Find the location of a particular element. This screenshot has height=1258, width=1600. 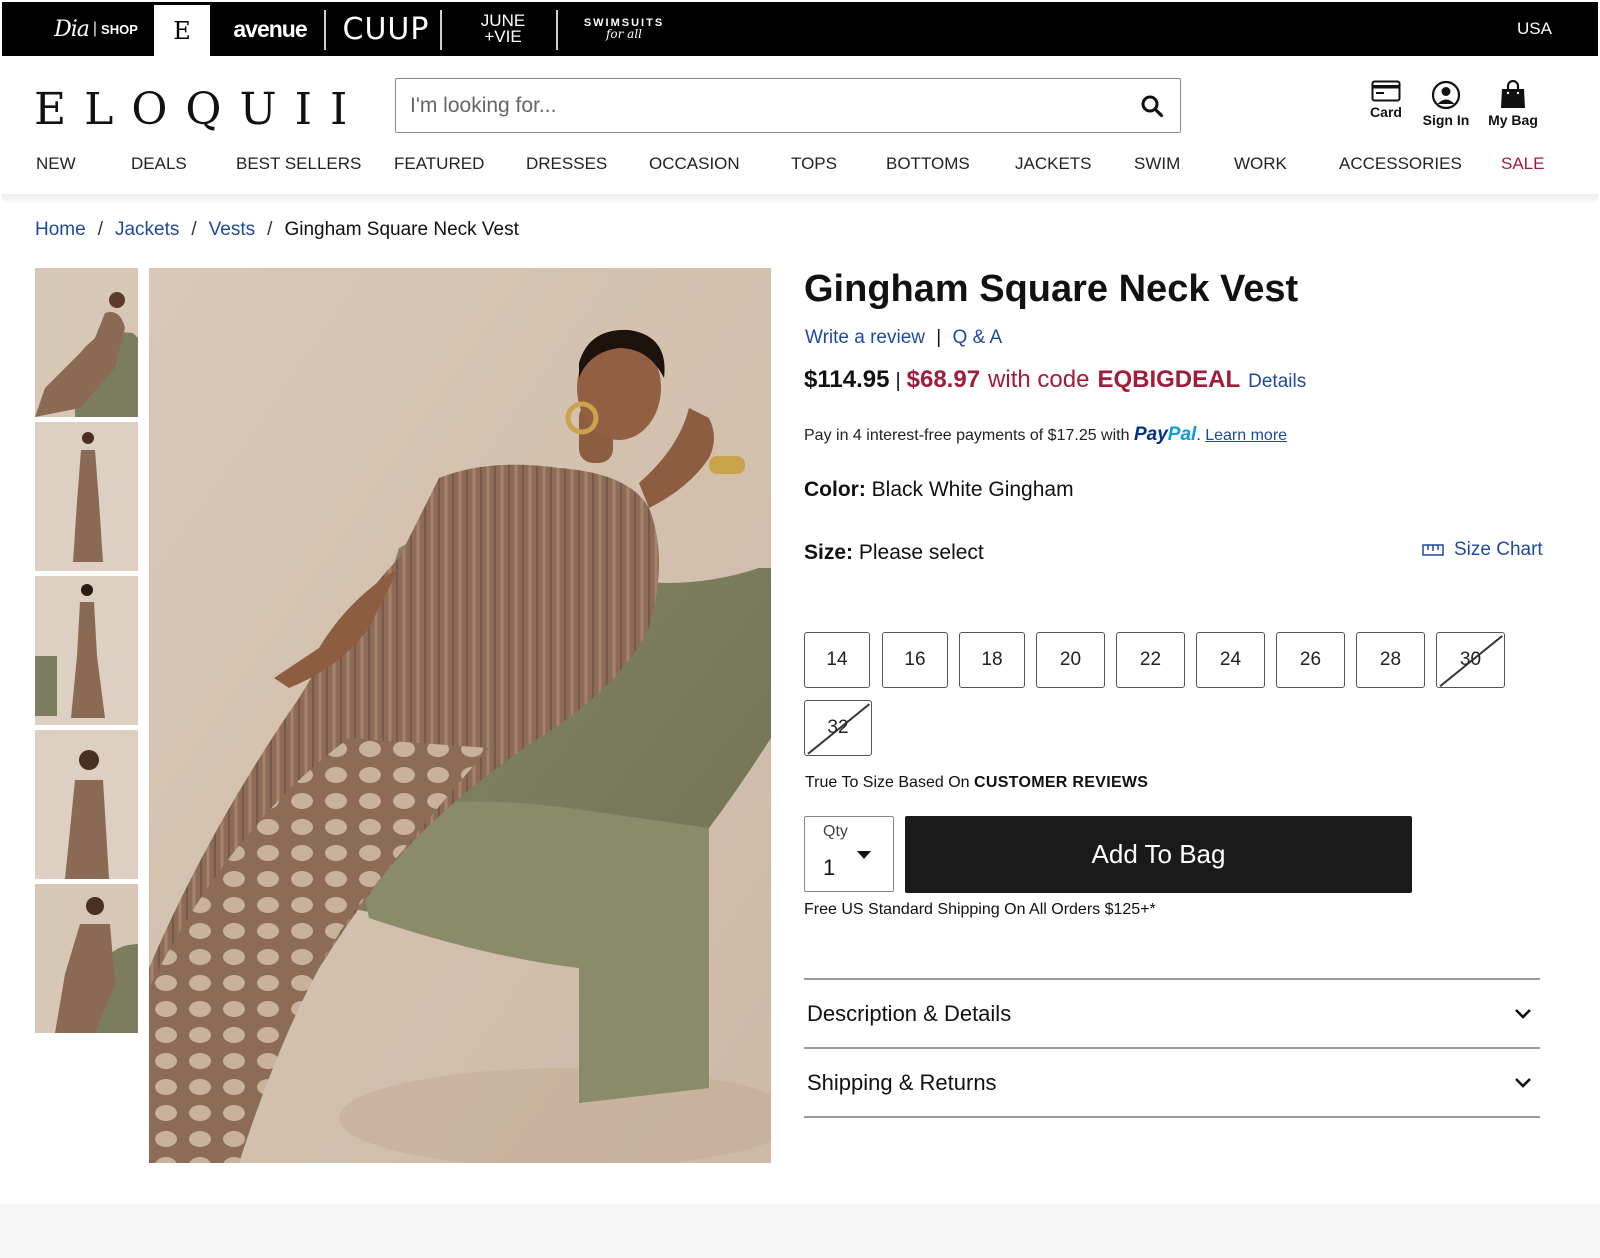

color-label: Color: is located at coordinates (835, 489).